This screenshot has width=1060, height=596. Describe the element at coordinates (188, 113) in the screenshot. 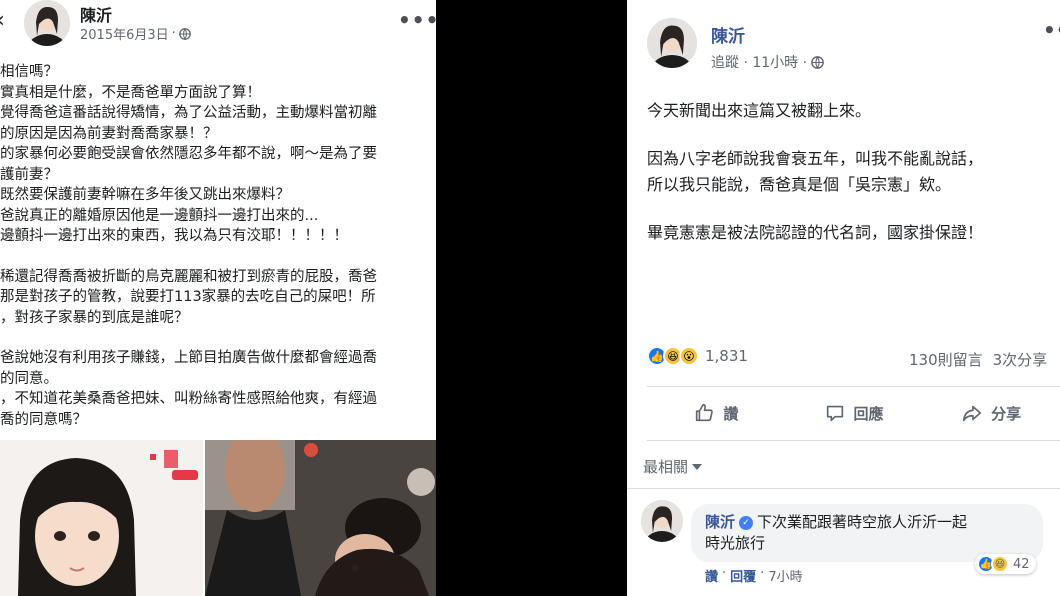

I see `post-line: 覺得喬爸這番話說得矯情，為了公益活動，主動爆料當初離` at that location.